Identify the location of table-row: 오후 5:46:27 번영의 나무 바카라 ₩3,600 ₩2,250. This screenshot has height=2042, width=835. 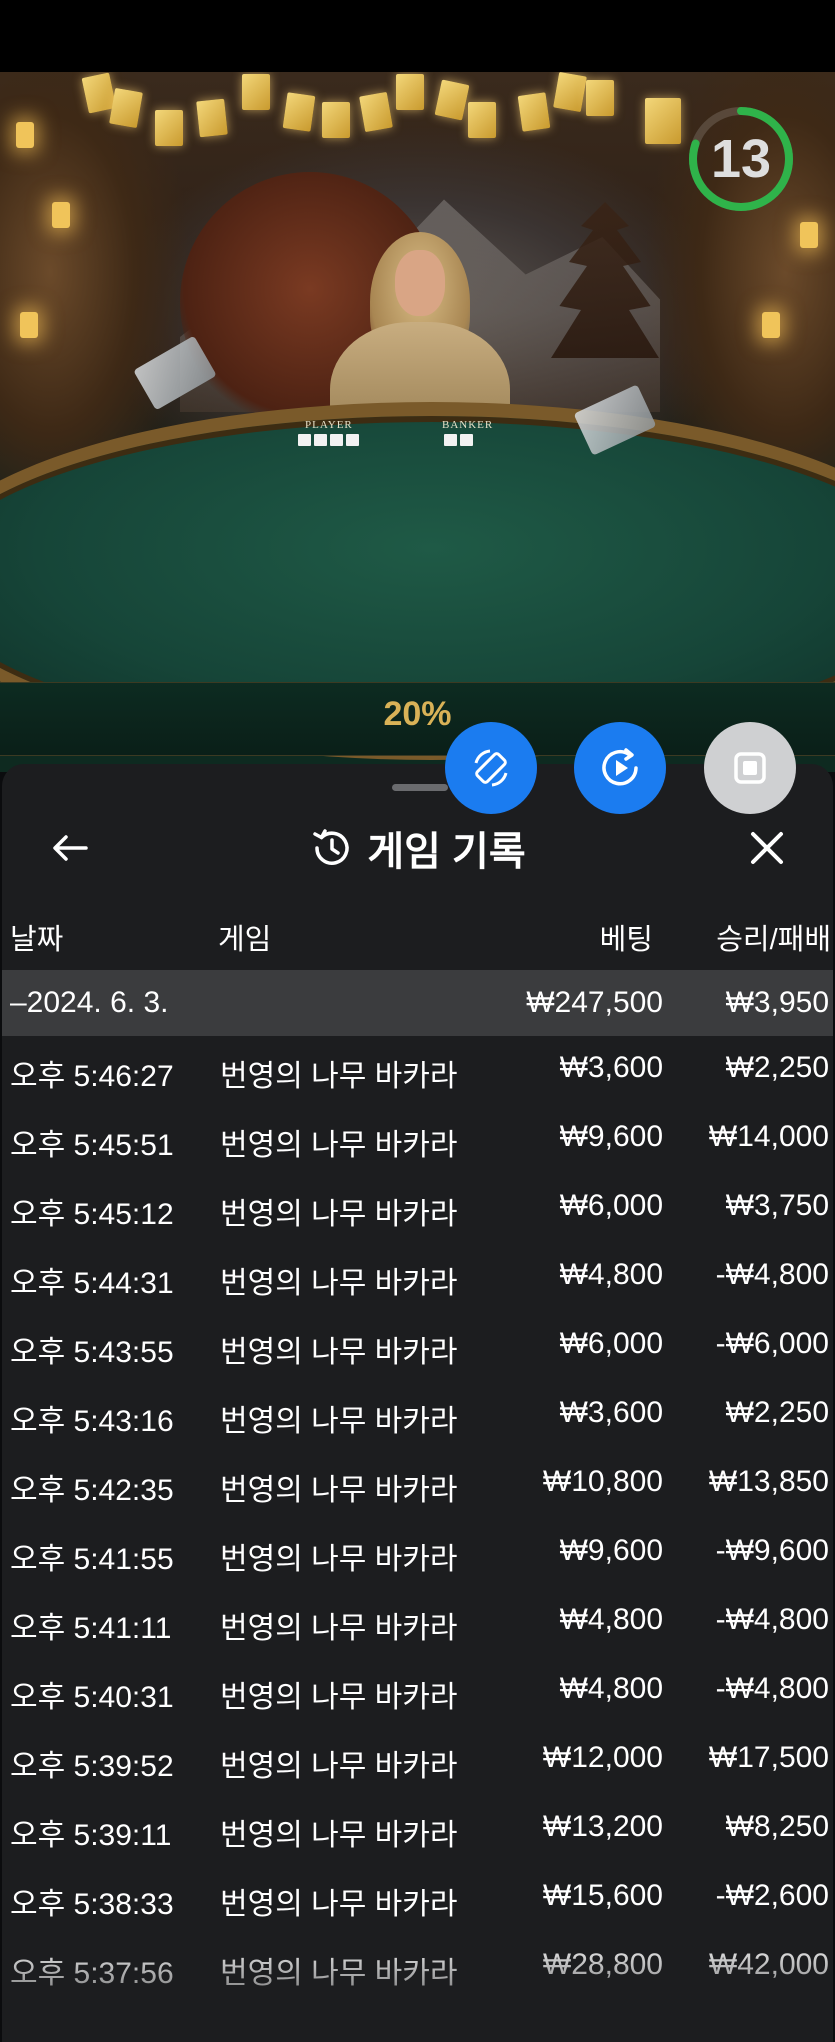
(417, 1071).